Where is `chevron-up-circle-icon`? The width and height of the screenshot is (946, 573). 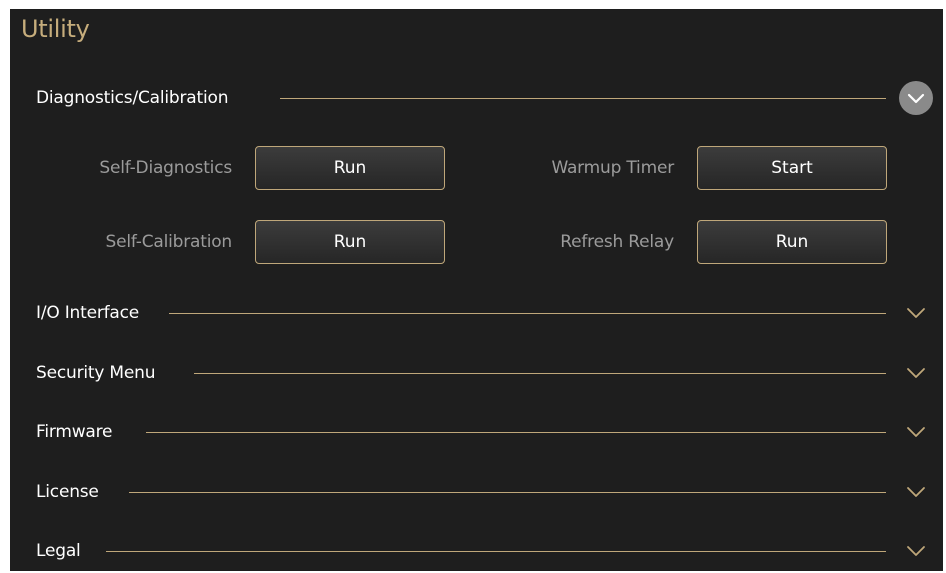
chevron-up-circle-icon is located at coordinates (916, 98).